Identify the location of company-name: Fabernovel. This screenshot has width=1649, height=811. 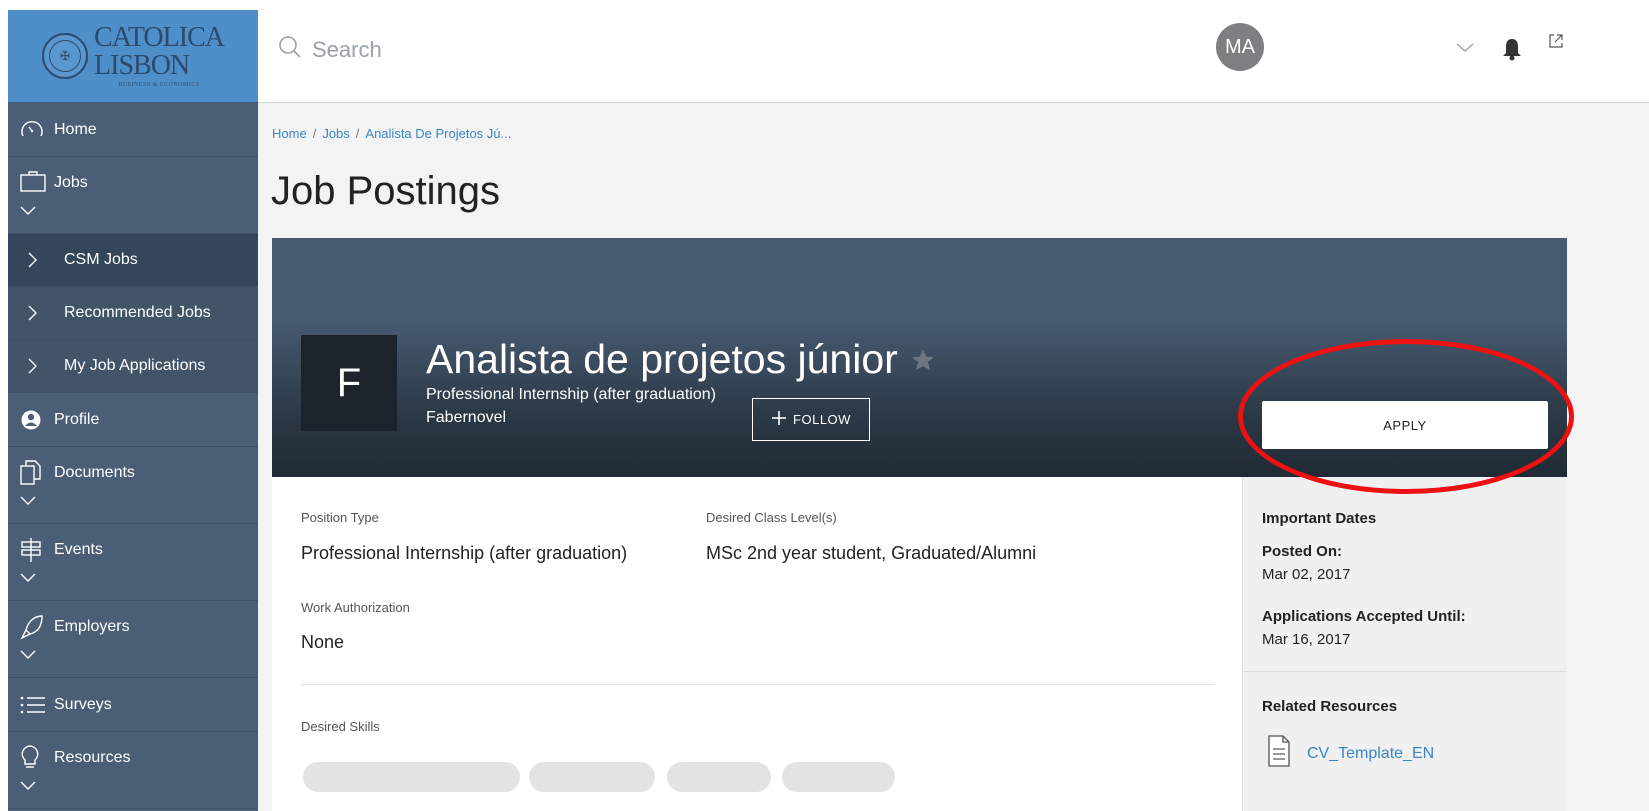
(466, 418).